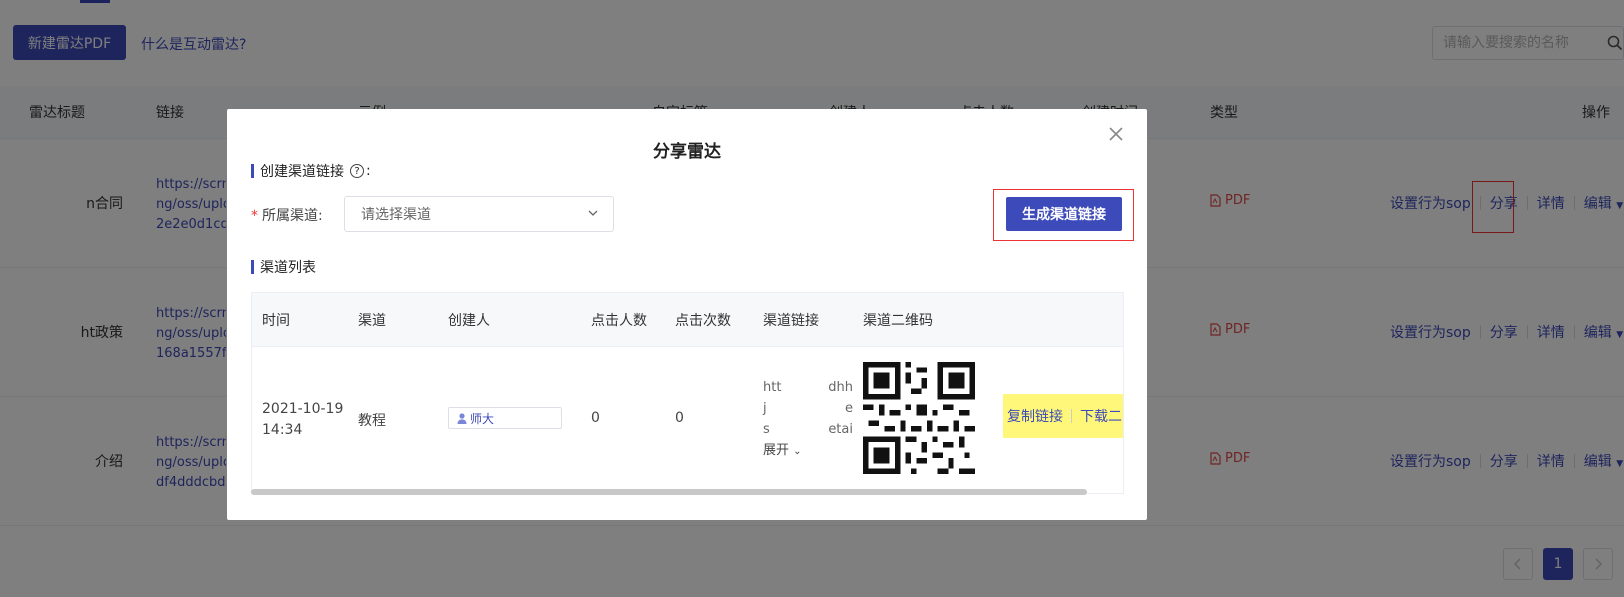  What do you see at coordinates (791, 321) in the screenshot?
I see `col-channel-link: 渠道链接` at bounding box center [791, 321].